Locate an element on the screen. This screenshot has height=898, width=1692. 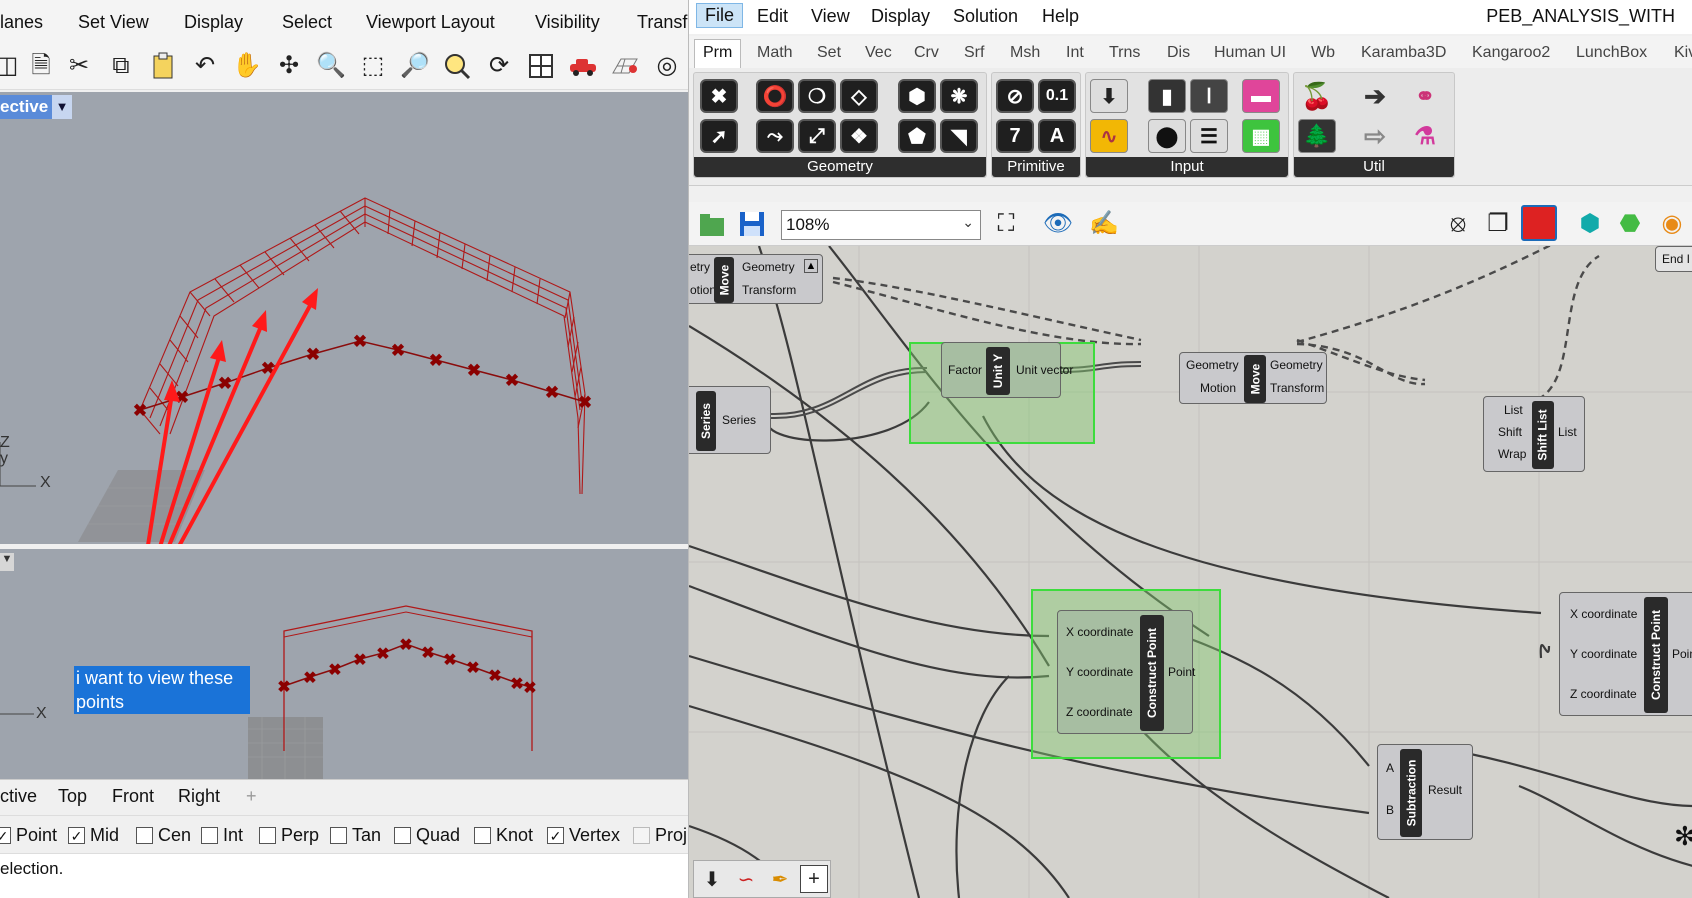
pen-tool-icon: ✒ is located at coordinates (780, 879).